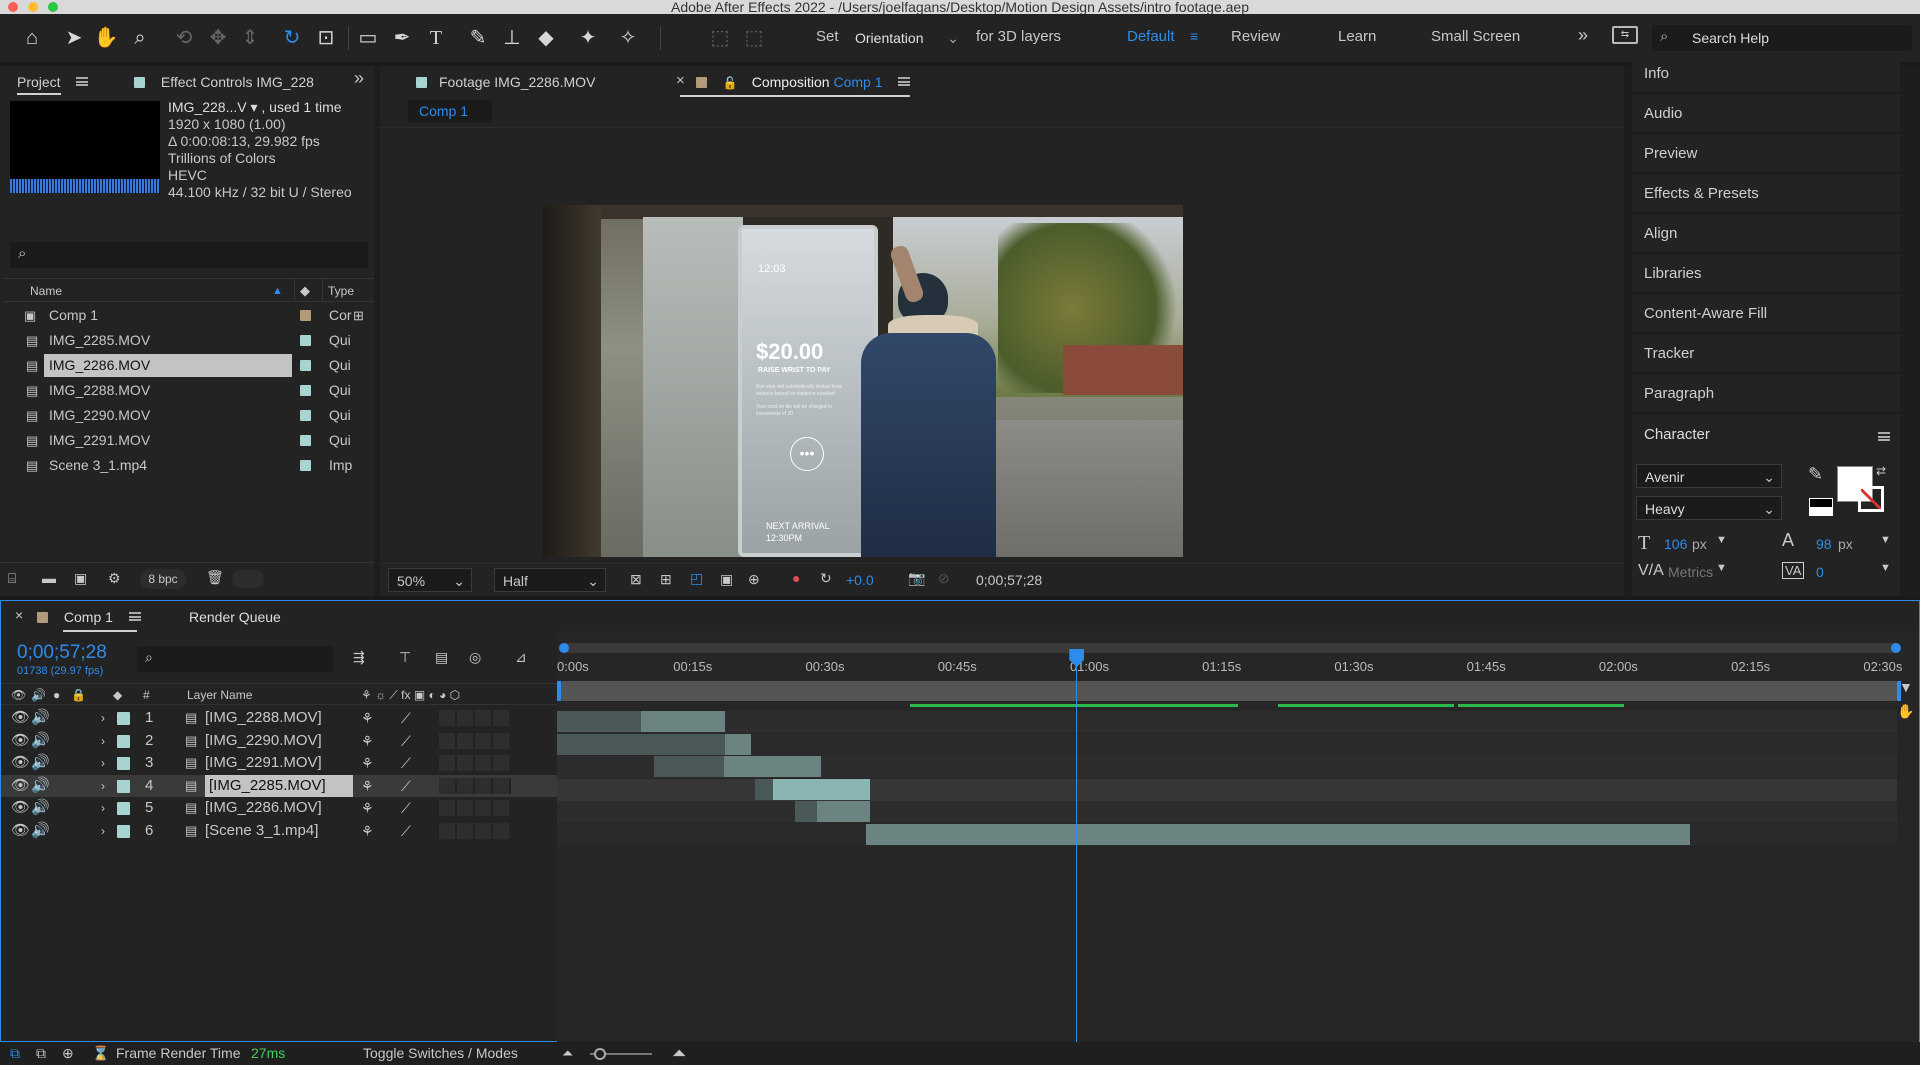 The width and height of the screenshot is (1920, 1065). Describe the element at coordinates (279, 808) in the screenshot. I see `layer-row: 👁 🔊 › 5 ▤ [IMG_2286.MOV] ⚘ ⟋` at that location.